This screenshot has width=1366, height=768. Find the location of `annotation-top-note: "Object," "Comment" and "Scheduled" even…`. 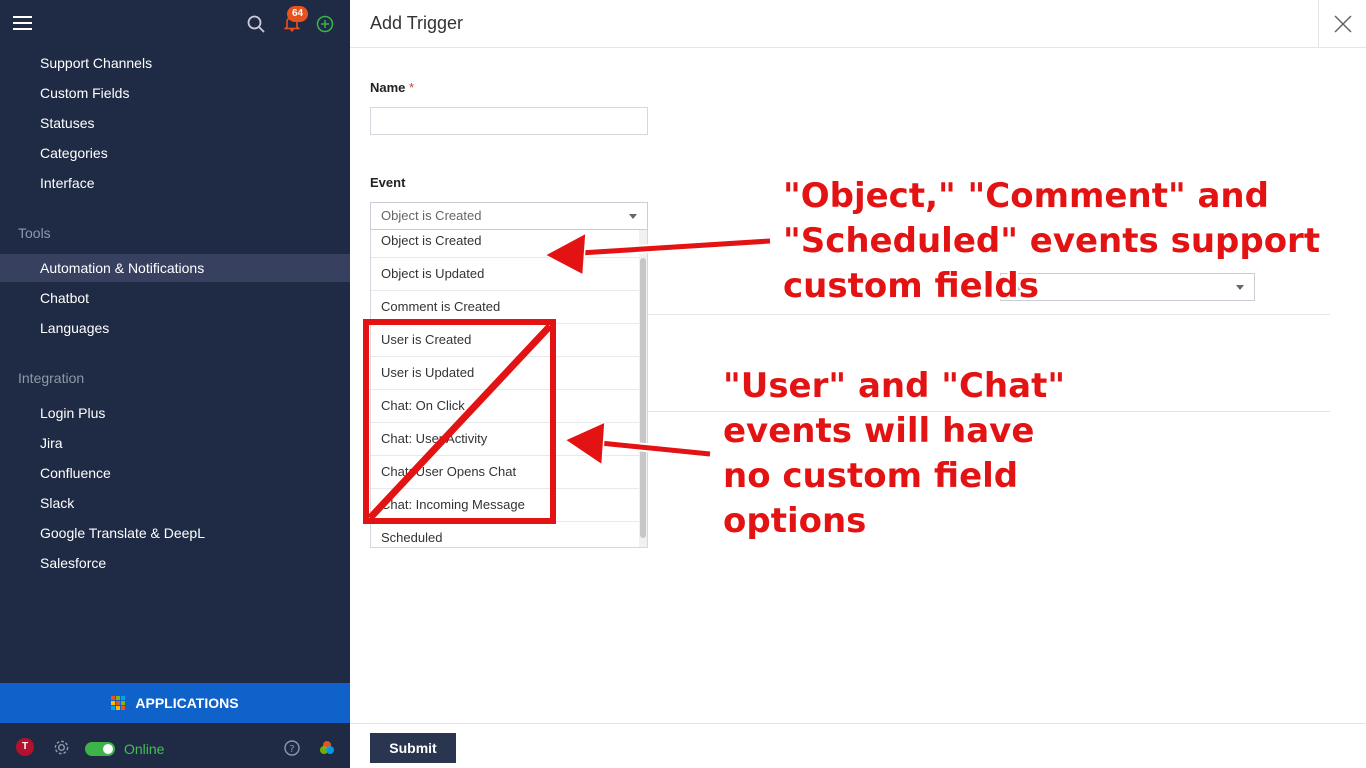

annotation-top-note: "Object," "Comment" and "Scheduled" even… is located at coordinates (1051, 241).